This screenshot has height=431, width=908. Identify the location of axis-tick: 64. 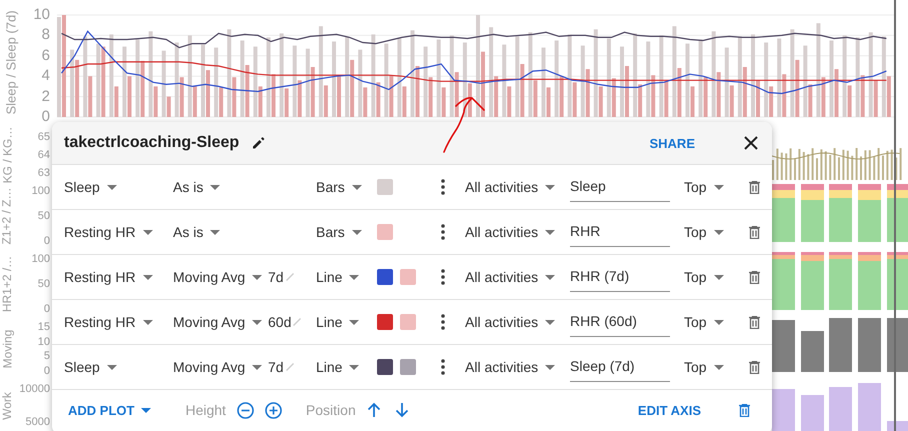
(44, 155).